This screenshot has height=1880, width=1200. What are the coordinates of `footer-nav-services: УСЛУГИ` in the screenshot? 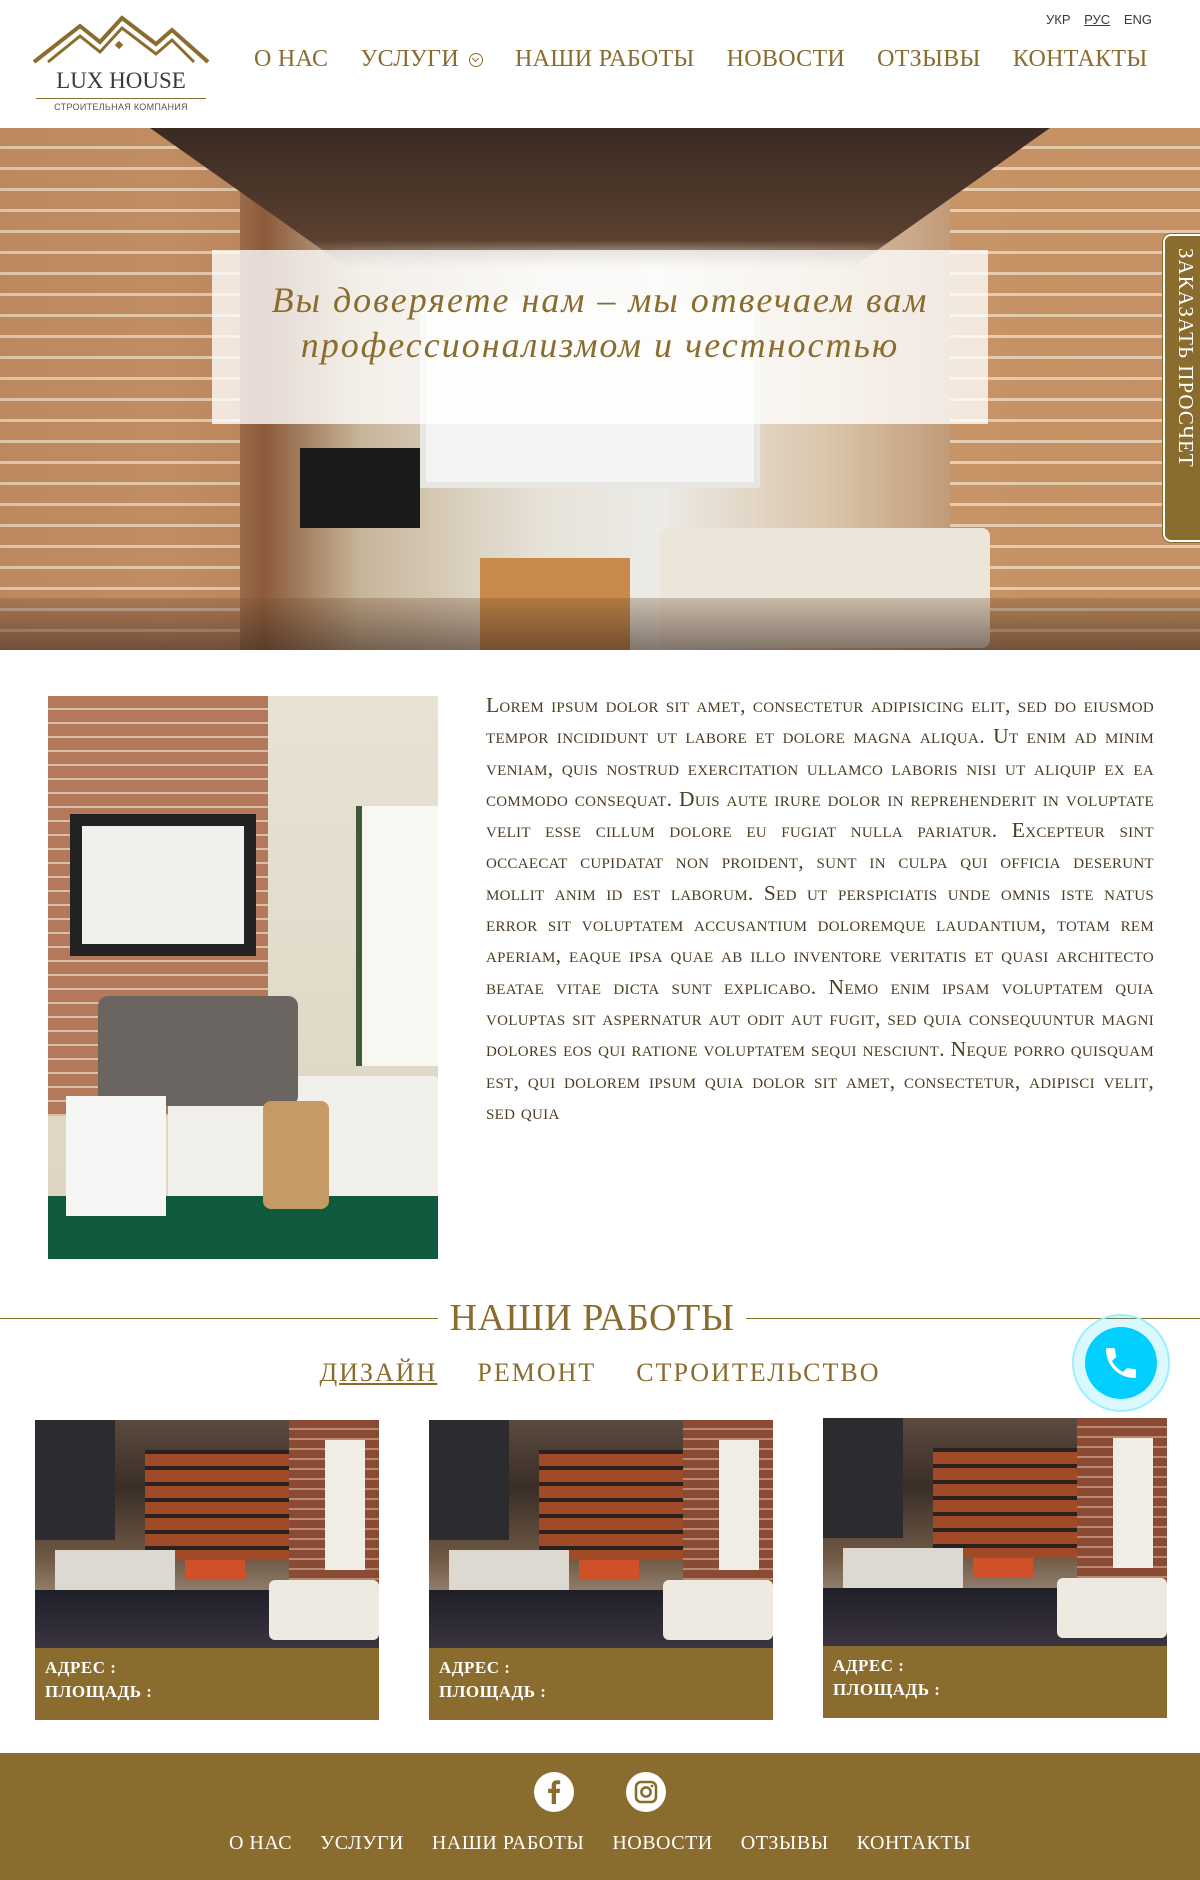 It's located at (362, 1843).